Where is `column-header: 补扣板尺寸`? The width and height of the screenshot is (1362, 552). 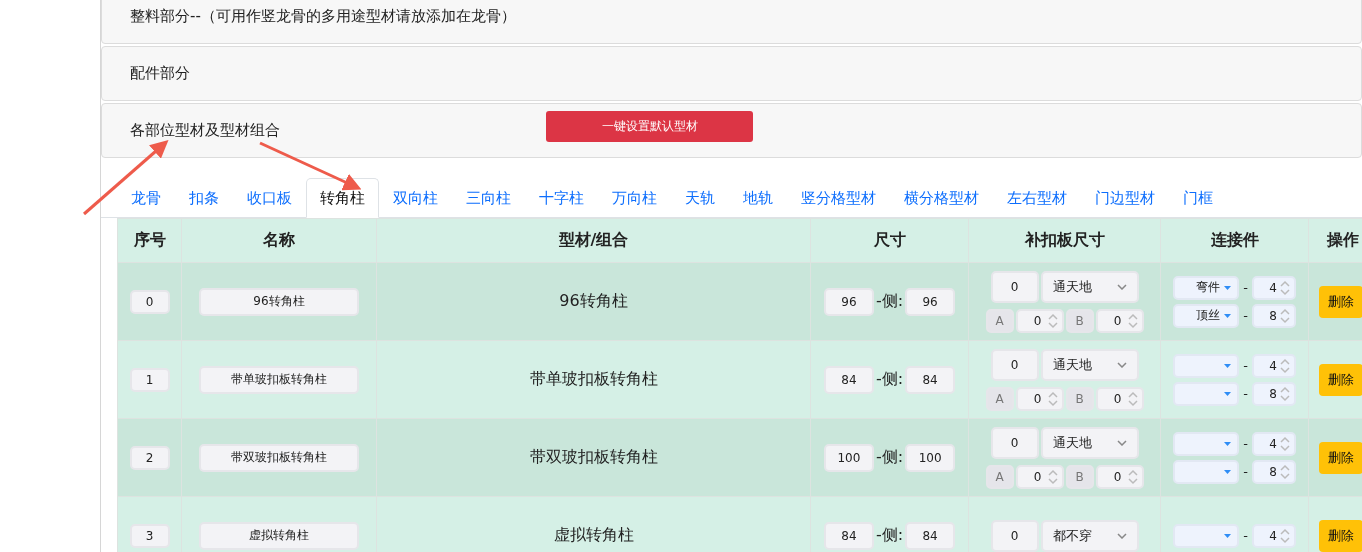 column-header: 补扣板尺寸 is located at coordinates (1064, 240).